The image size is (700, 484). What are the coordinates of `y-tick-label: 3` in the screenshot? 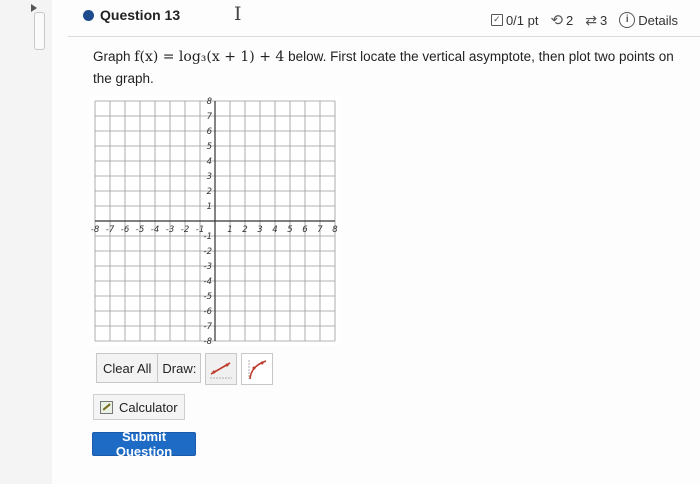 It's located at (209, 177).